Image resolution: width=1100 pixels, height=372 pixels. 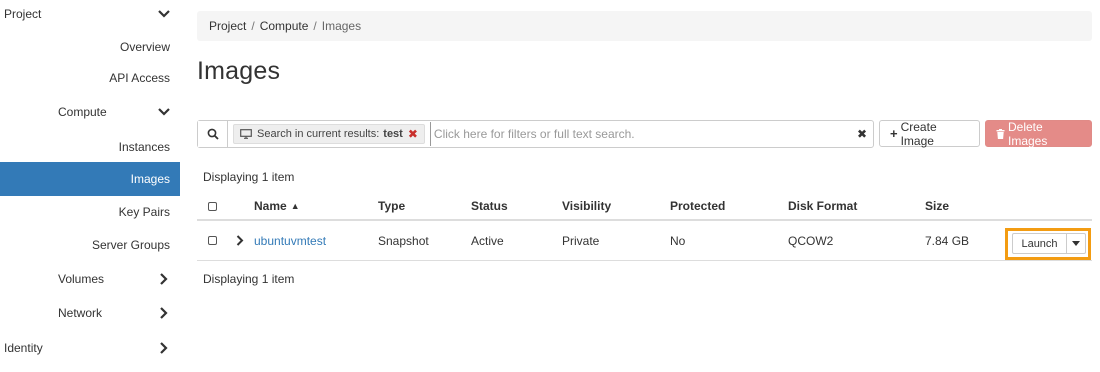 I want to click on image-type: Snapshot, so click(x=403, y=240).